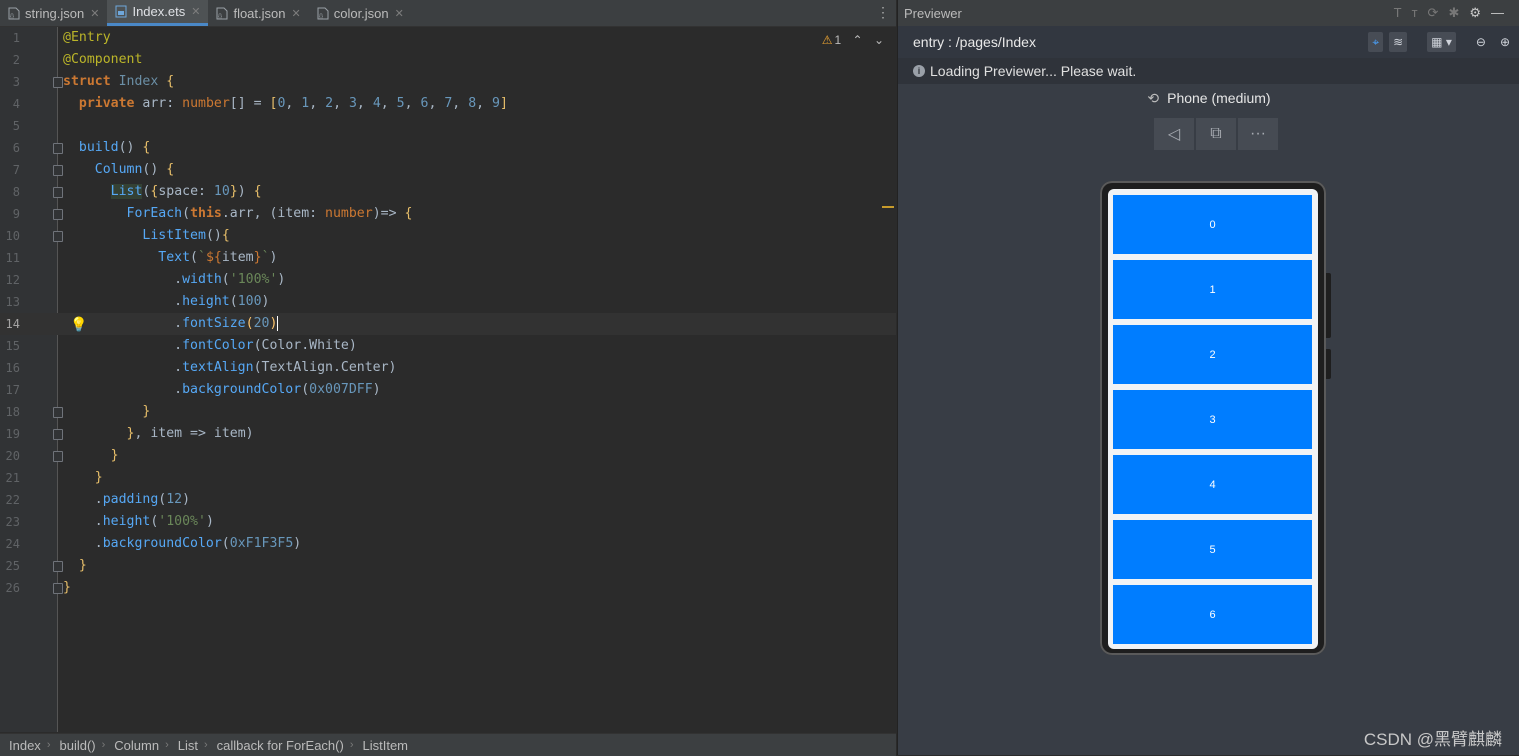 The height and width of the screenshot is (756, 1519). What do you see at coordinates (1502, 12) in the screenshot?
I see `minimize-icon: —` at bounding box center [1502, 12].